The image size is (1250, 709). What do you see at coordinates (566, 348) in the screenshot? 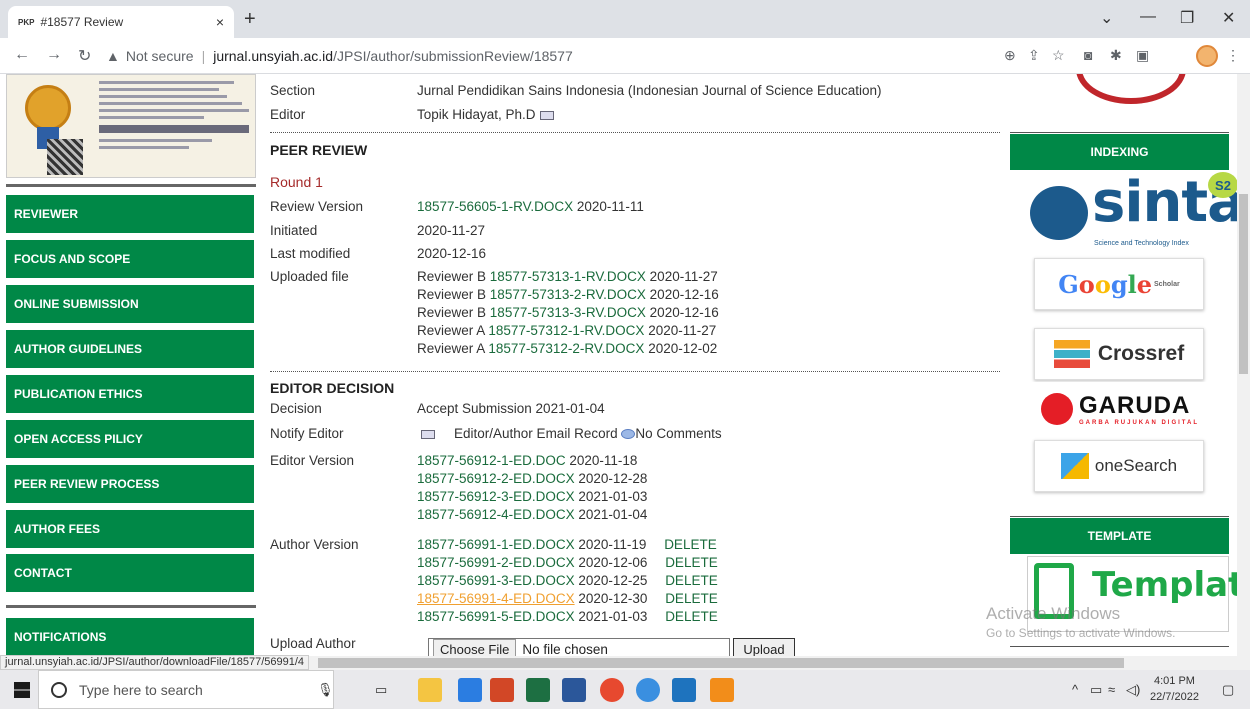
I see `reviewer-file-link: 18577-57312-2-RV.DOCX` at bounding box center [566, 348].